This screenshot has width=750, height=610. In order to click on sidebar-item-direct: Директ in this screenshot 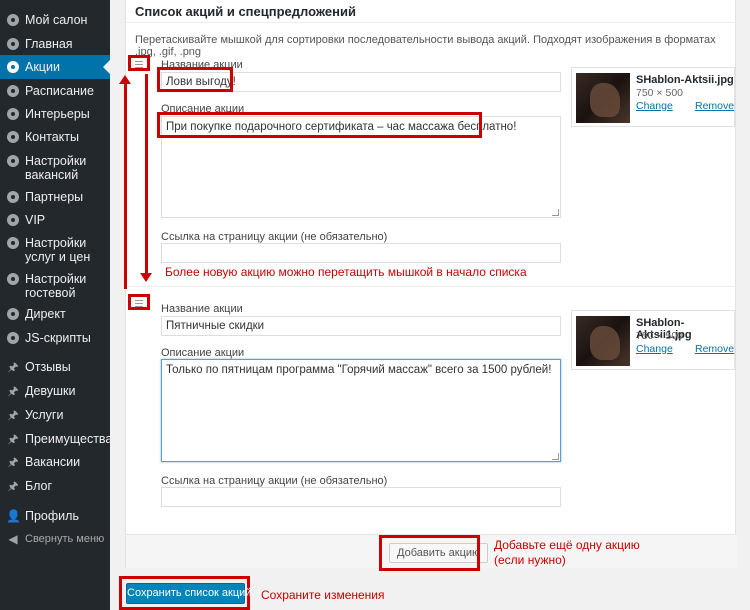, I will do `click(55, 315)`.